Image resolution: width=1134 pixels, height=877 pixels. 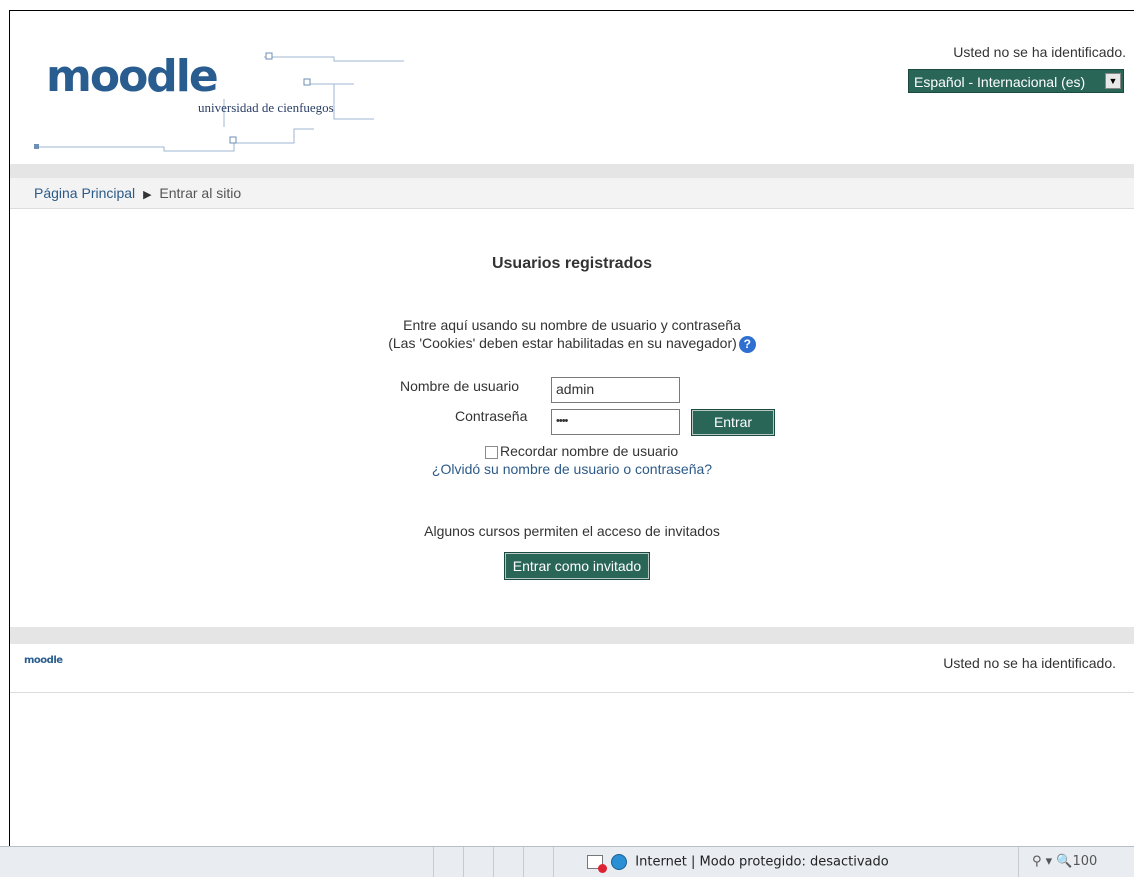 What do you see at coordinates (200, 193) in the screenshot?
I see `breadcrumb-current: Entrar al sitio` at bounding box center [200, 193].